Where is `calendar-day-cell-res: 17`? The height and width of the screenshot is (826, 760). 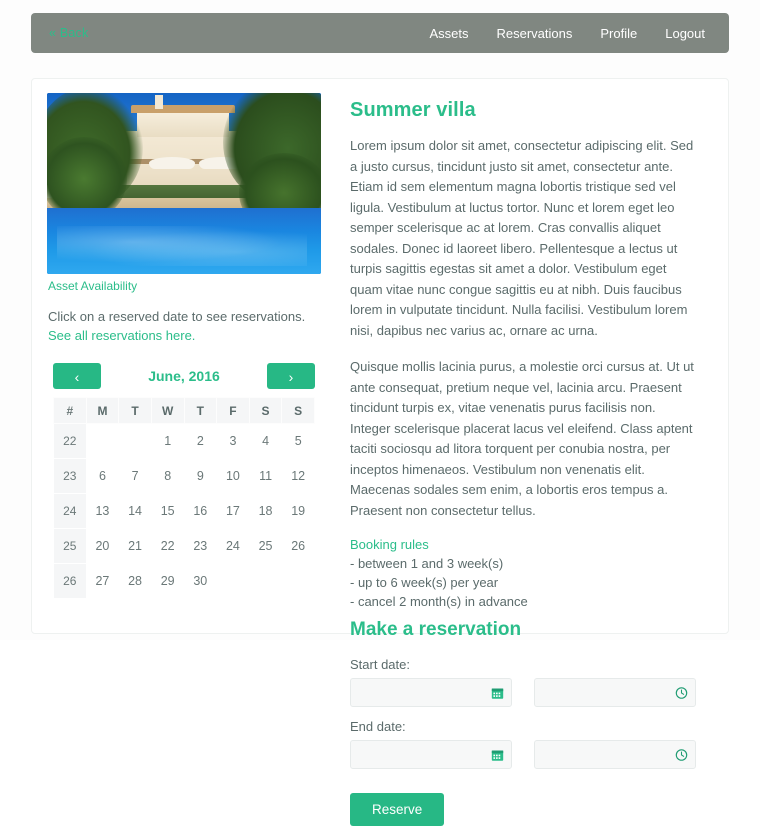
calendar-day-cell-res: 17 is located at coordinates (233, 511).